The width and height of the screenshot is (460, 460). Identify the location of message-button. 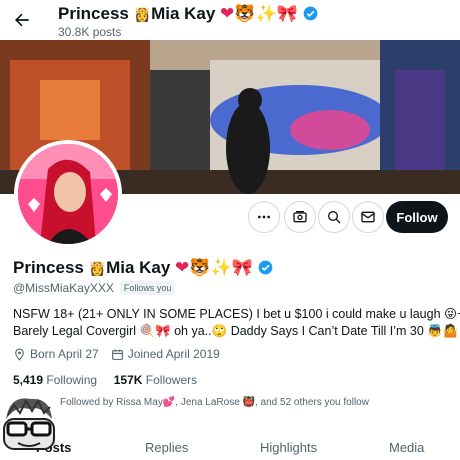
(368, 217).